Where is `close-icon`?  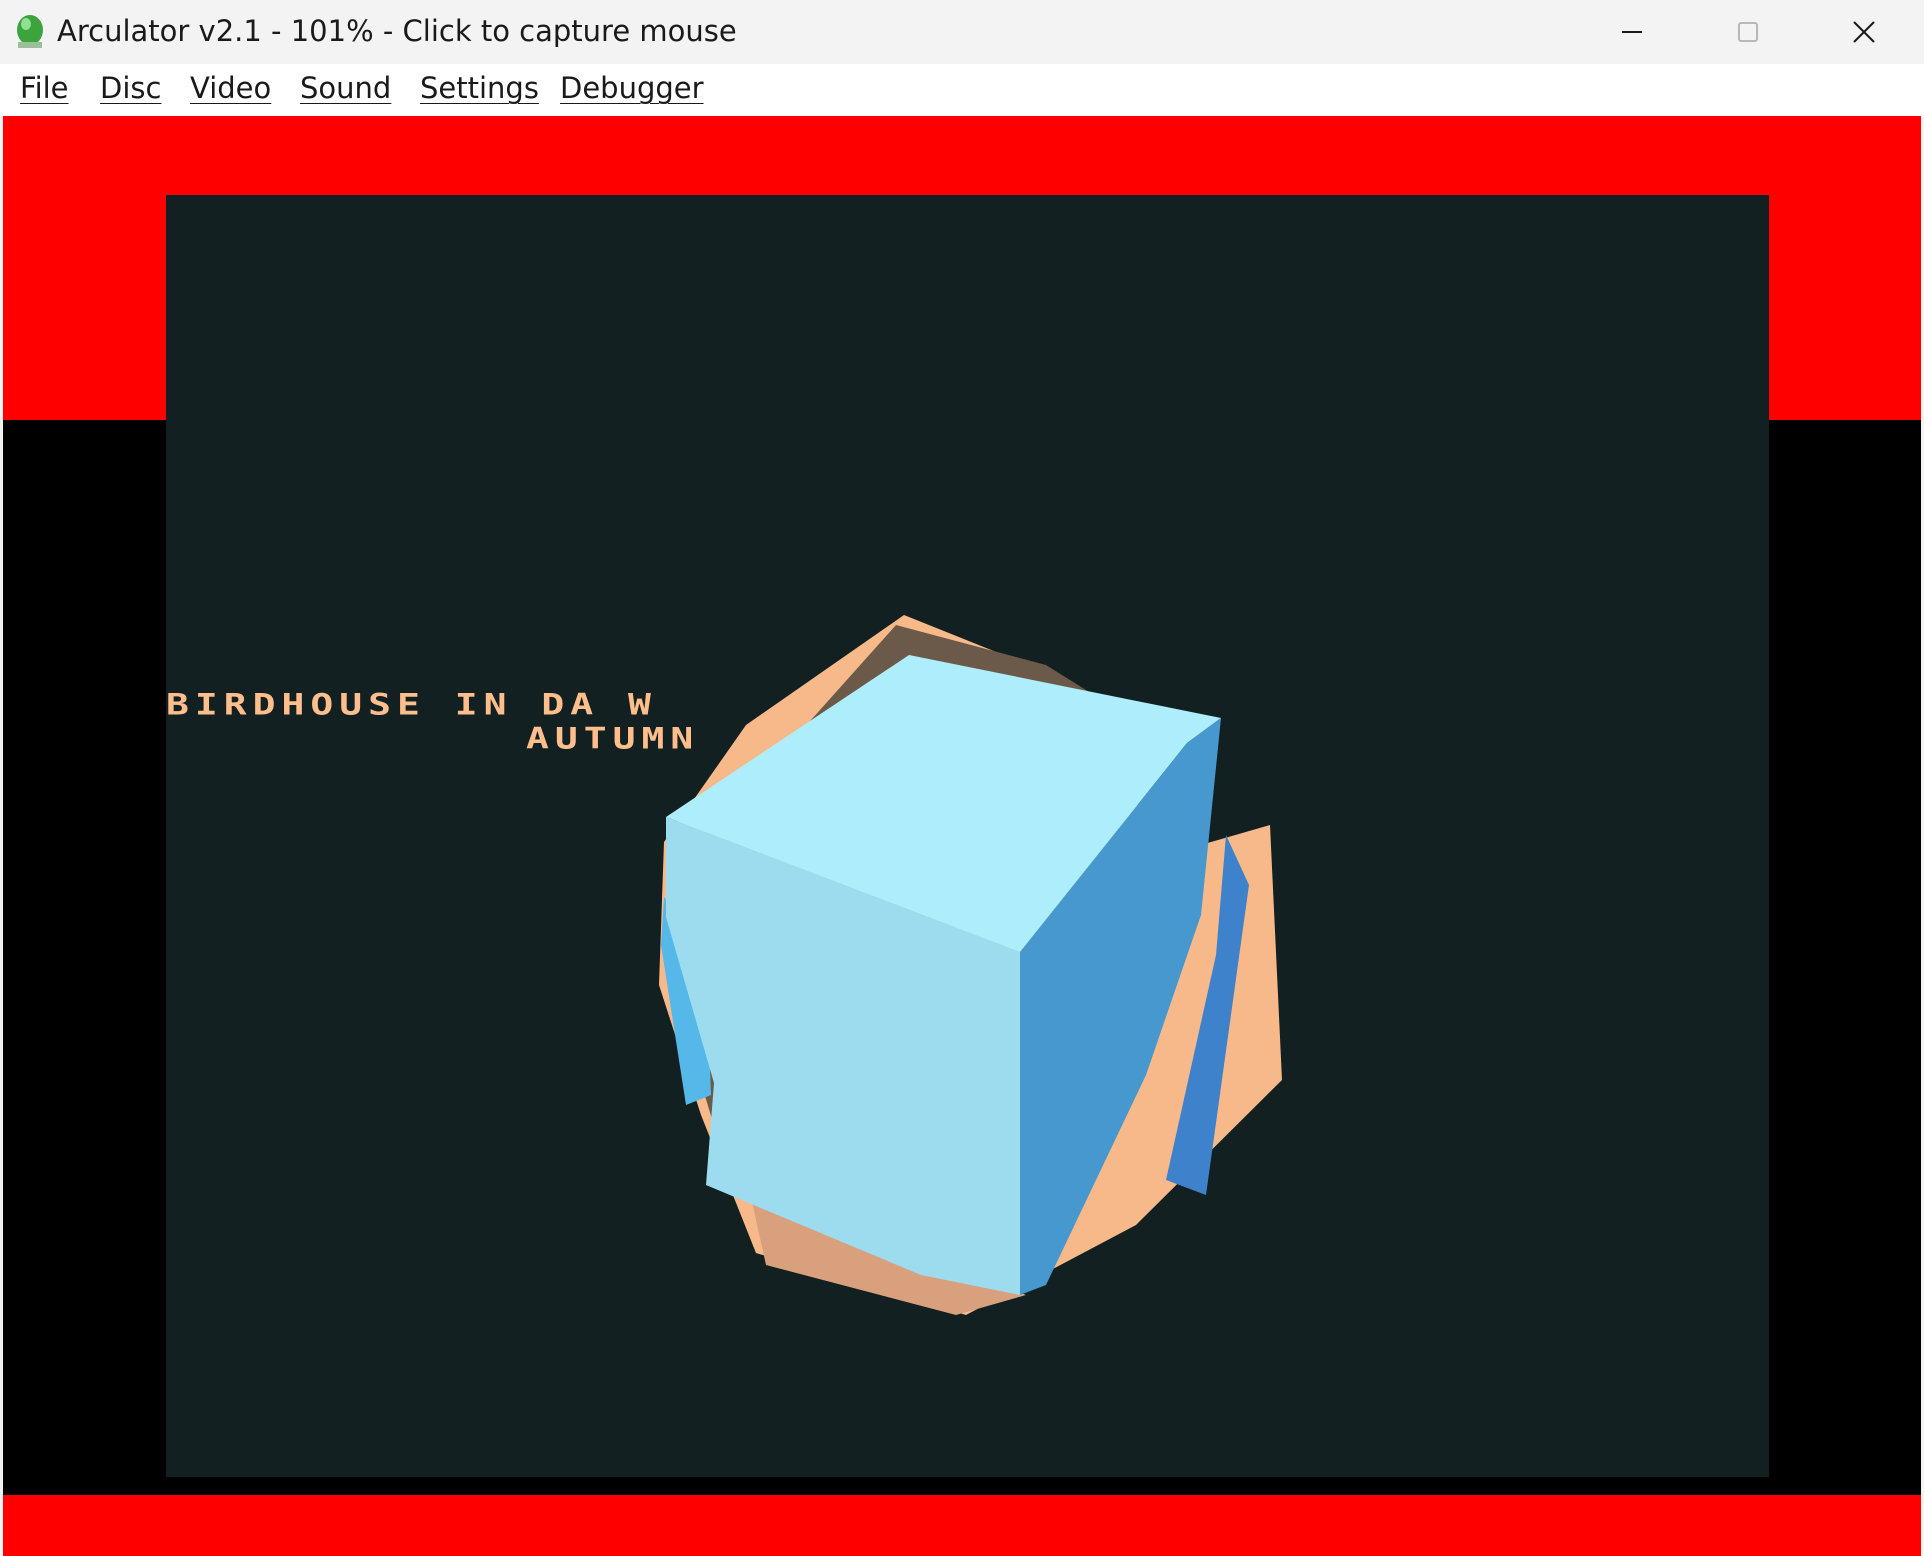
close-icon is located at coordinates (1864, 32).